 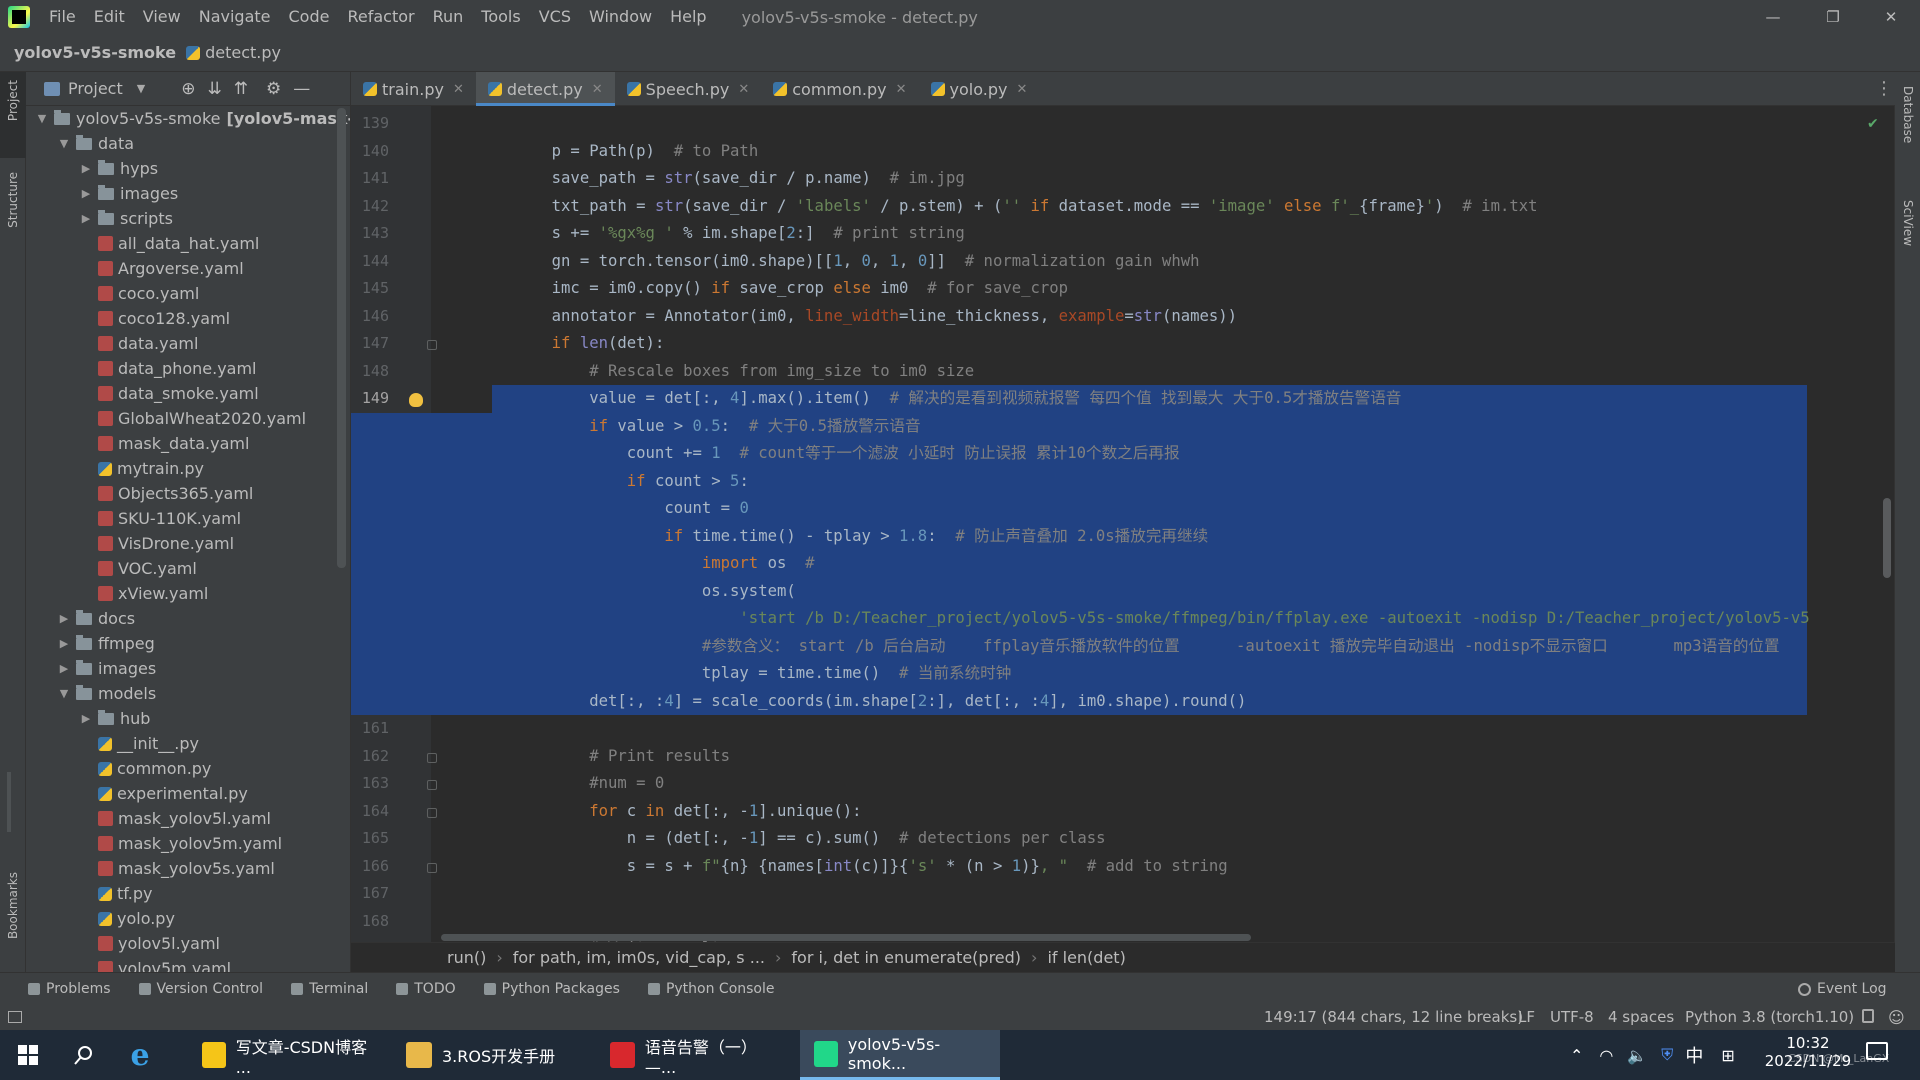 I want to click on code-line: #num = 0, so click(x=551, y=783).